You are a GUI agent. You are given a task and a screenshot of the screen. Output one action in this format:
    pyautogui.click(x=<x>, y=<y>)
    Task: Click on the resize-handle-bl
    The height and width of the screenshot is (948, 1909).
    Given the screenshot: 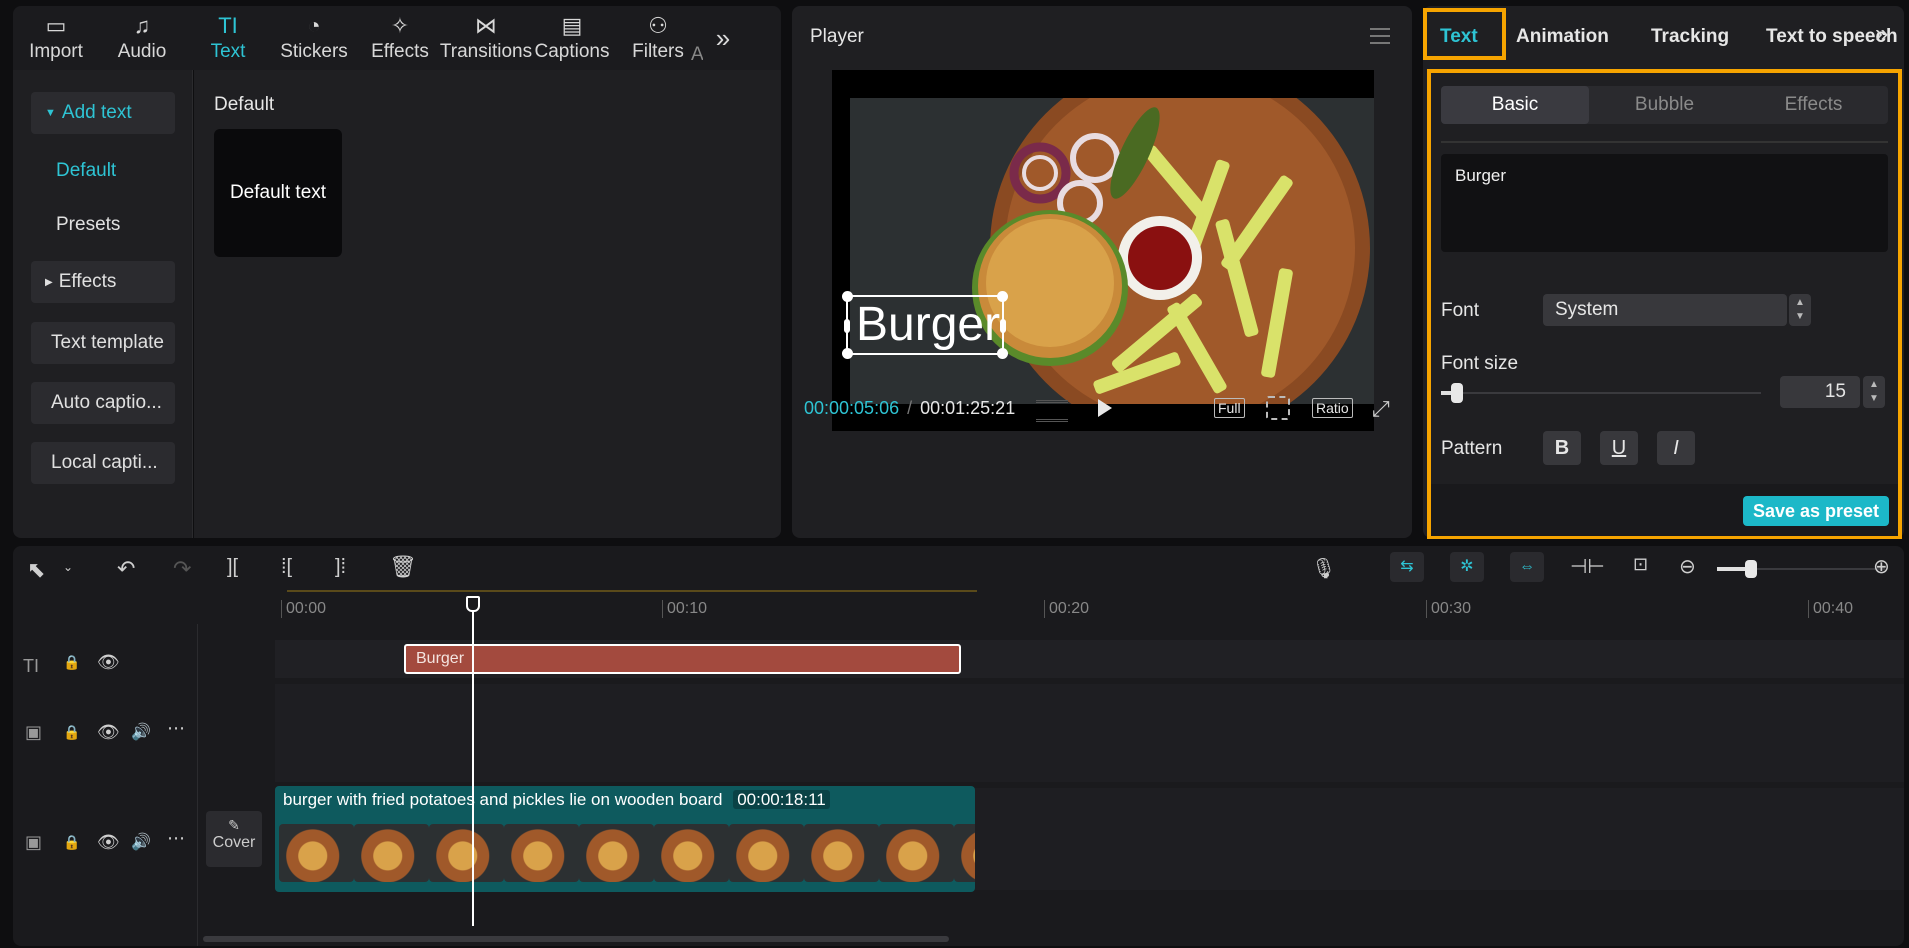 What is the action you would take?
    pyautogui.click(x=847, y=353)
    